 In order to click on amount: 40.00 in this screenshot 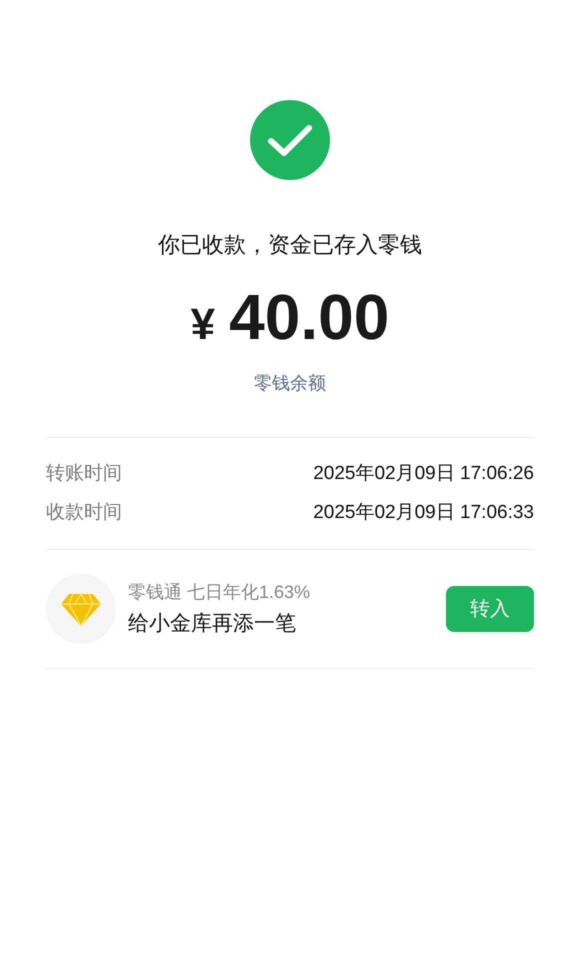, I will do `click(309, 317)`.